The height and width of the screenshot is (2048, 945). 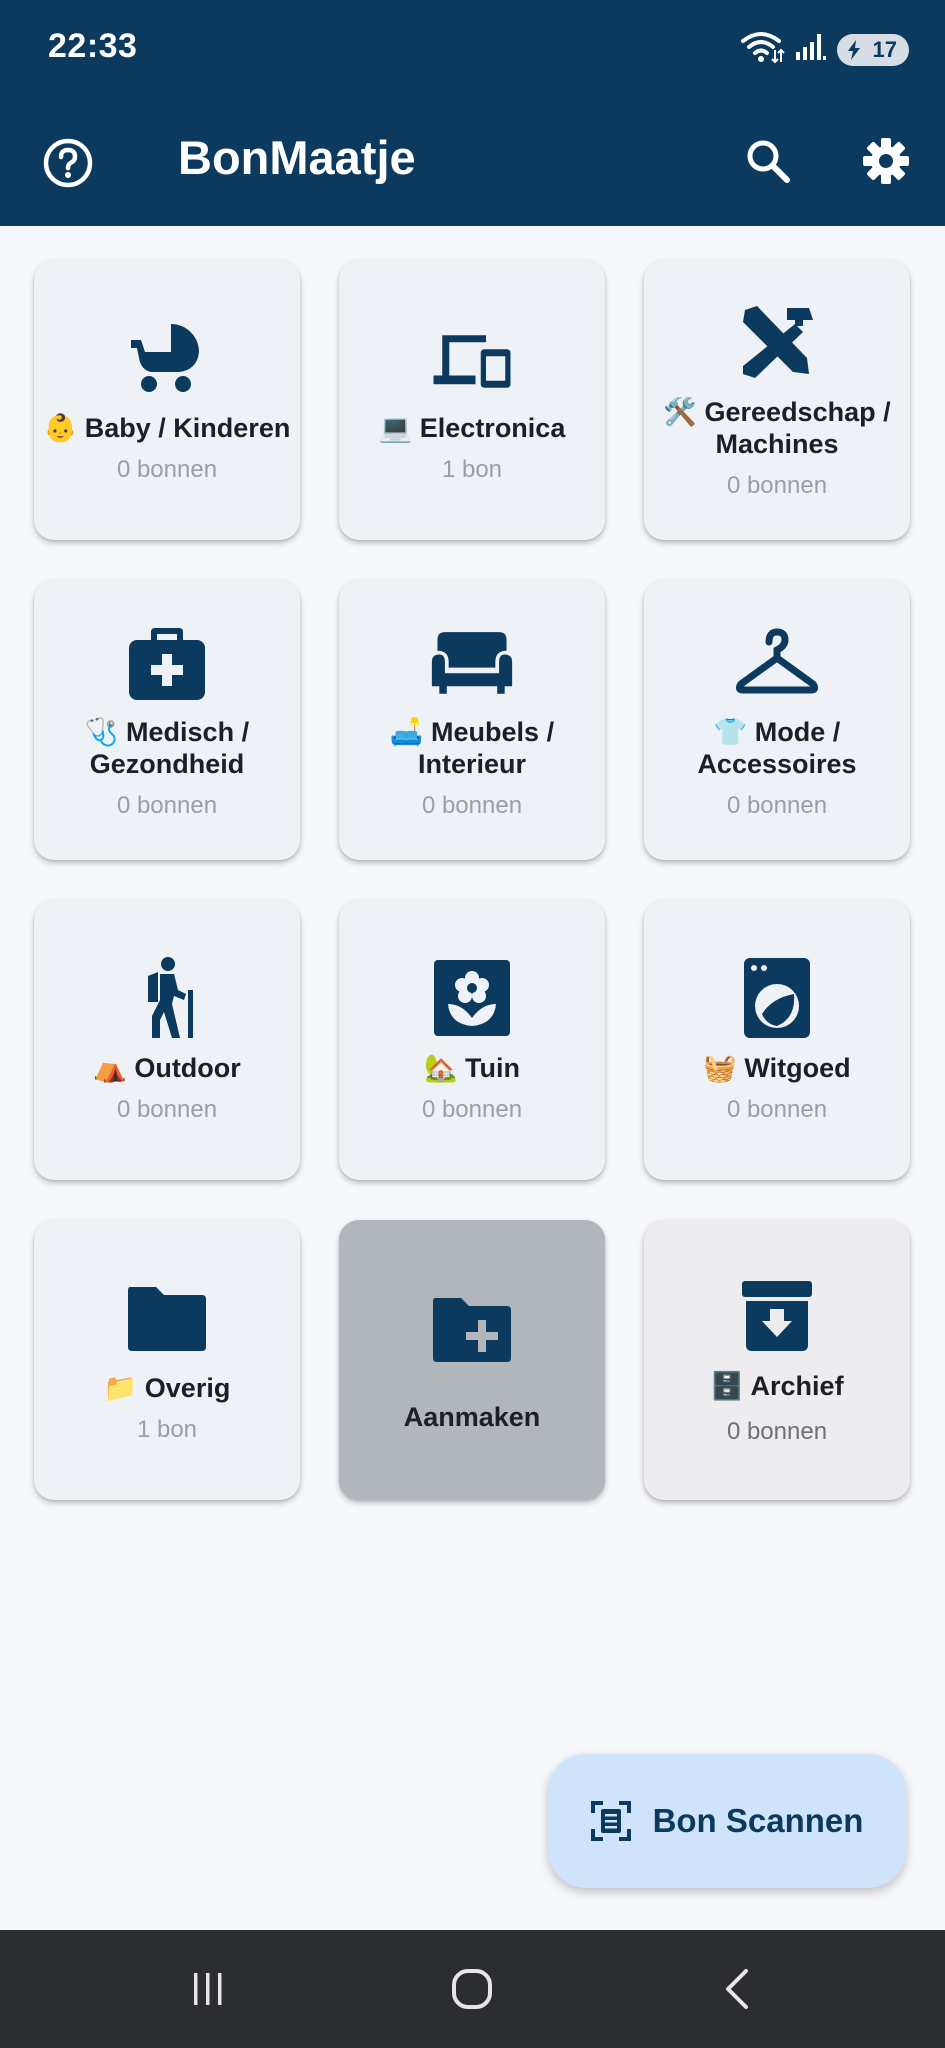 I want to click on battery-charging-icon, so click(x=854, y=49).